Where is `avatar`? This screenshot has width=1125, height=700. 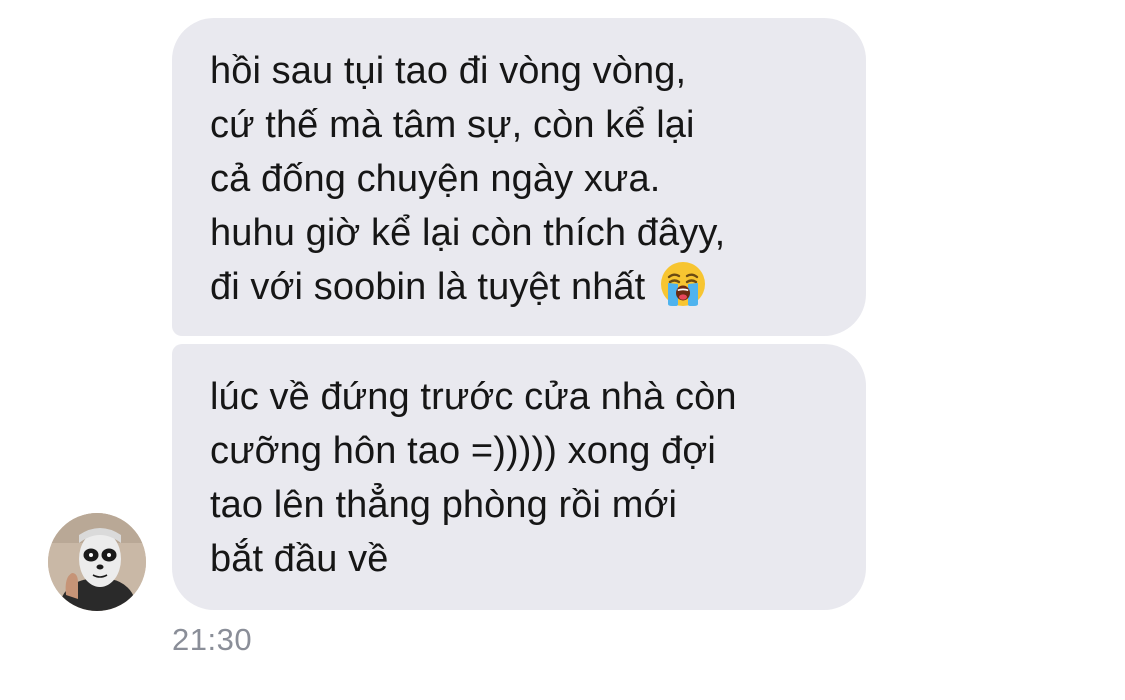 avatar is located at coordinates (97, 562).